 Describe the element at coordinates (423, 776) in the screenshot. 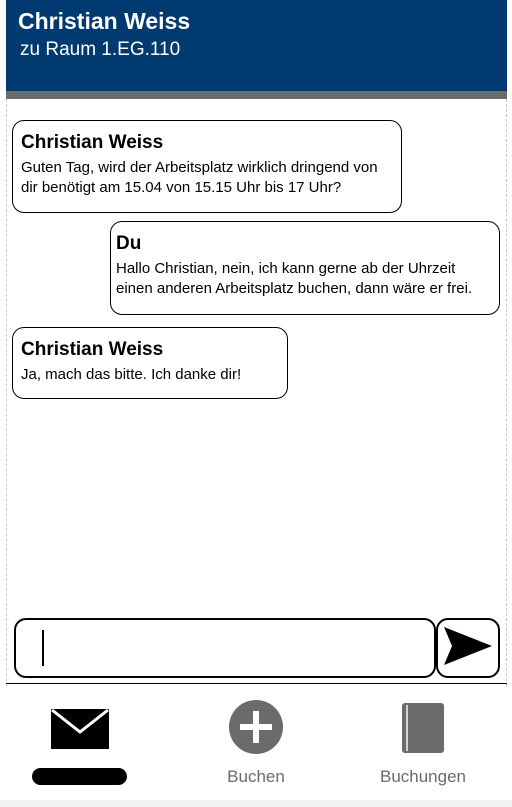

I see `nav-label: Buchungen` at that location.